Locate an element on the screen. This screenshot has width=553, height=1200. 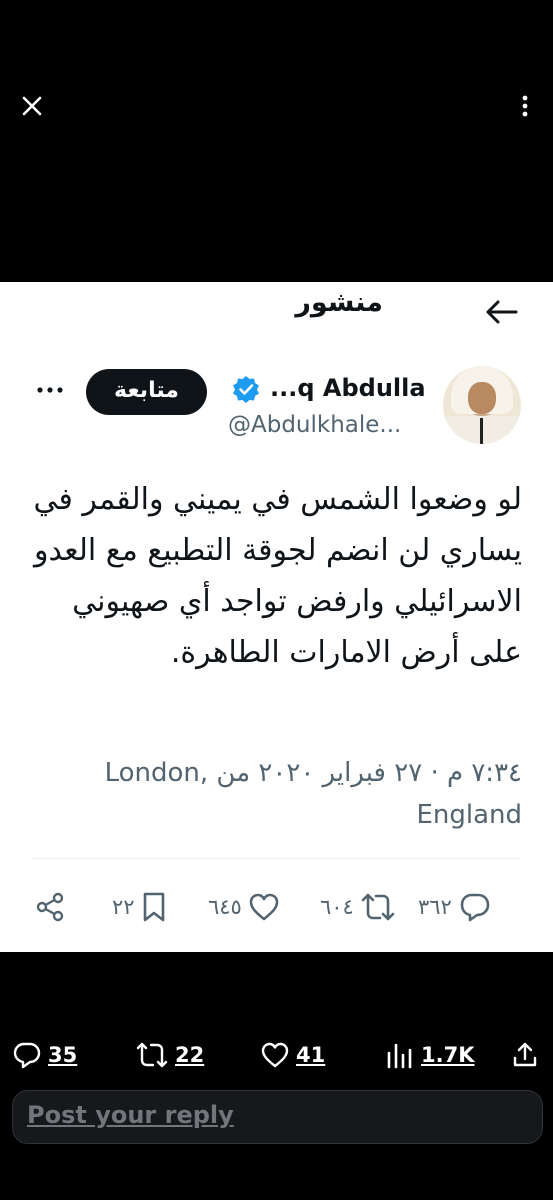
share-stat is located at coordinates (525, 1055).